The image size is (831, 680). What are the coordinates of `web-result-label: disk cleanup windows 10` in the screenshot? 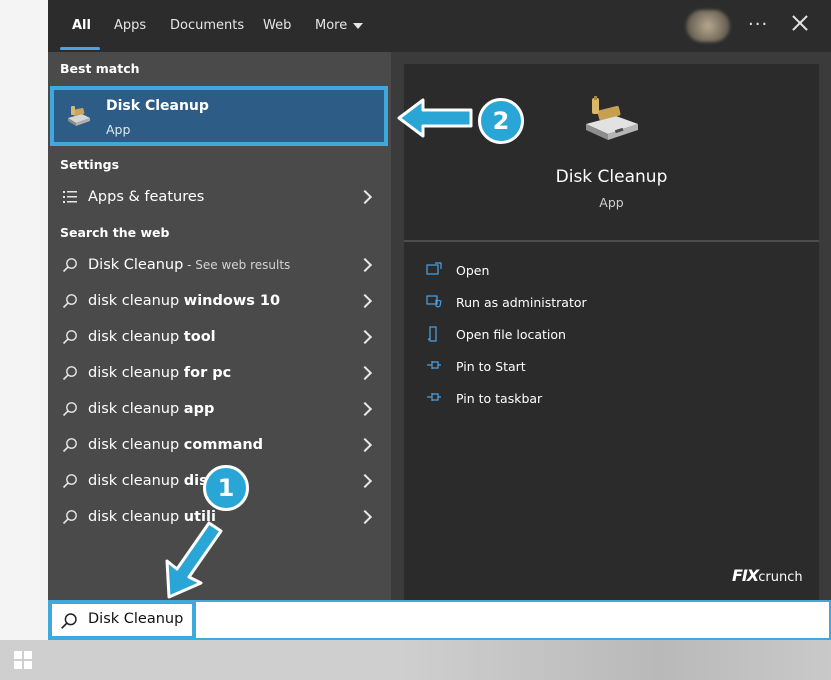 It's located at (184, 301).